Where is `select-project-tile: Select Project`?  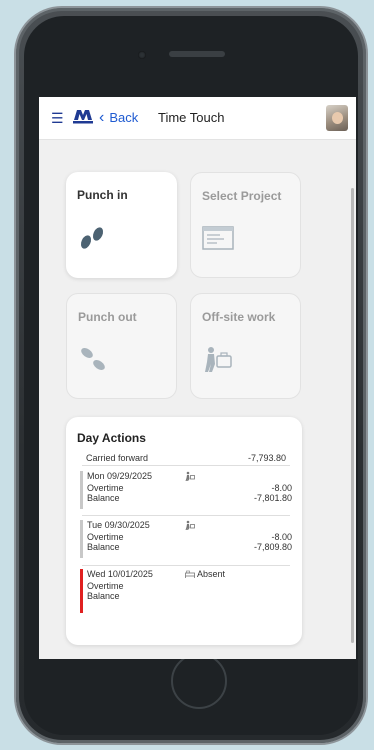
select-project-tile: Select Project is located at coordinates (245, 225).